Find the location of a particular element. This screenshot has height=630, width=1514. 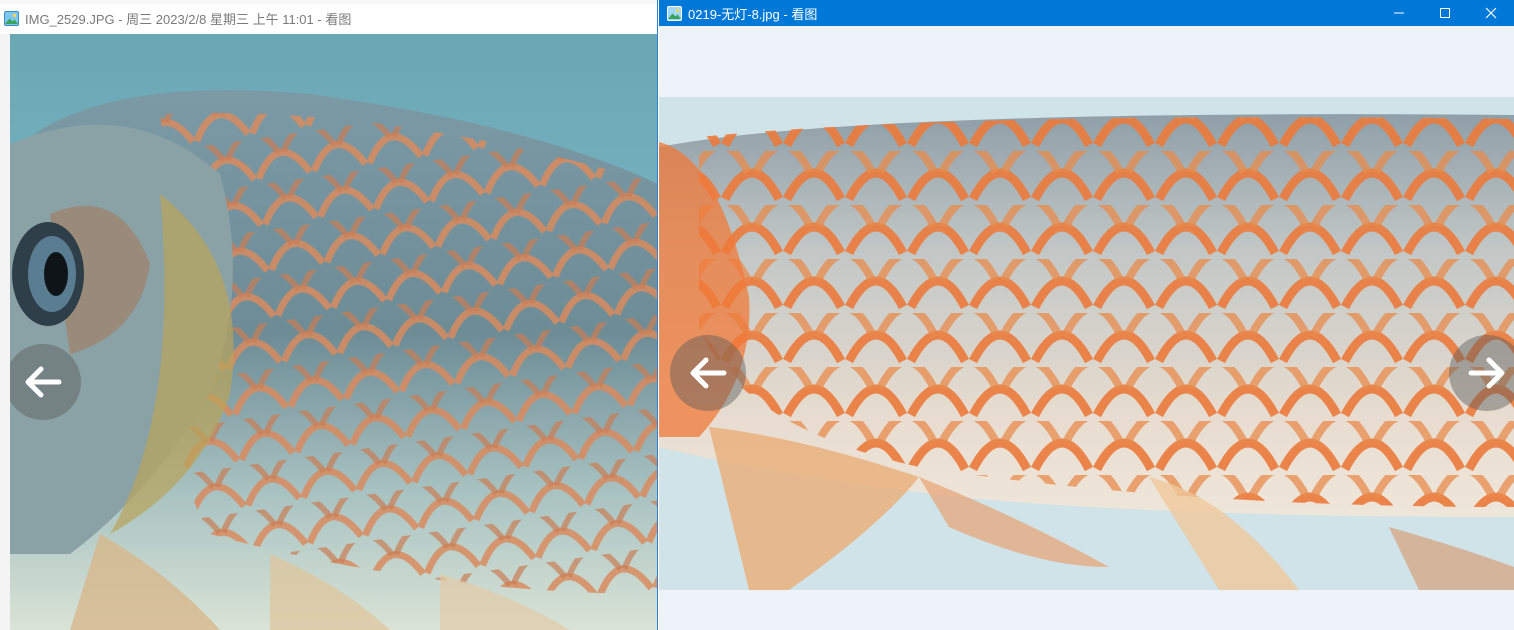

close-icon is located at coordinates (1491, 13).